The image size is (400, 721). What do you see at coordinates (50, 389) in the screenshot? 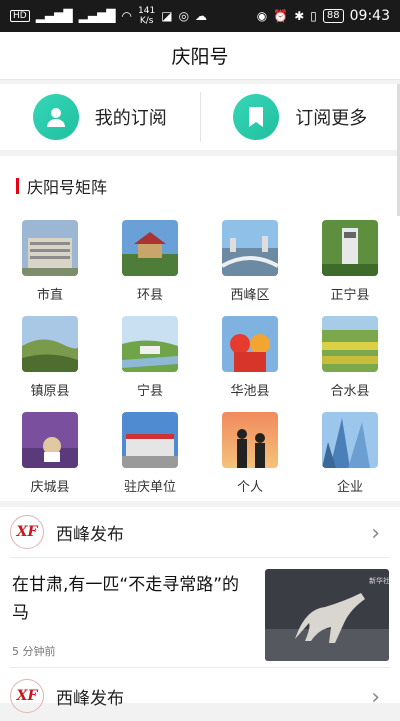
I see `matrix-item-label: 镇原县` at bounding box center [50, 389].